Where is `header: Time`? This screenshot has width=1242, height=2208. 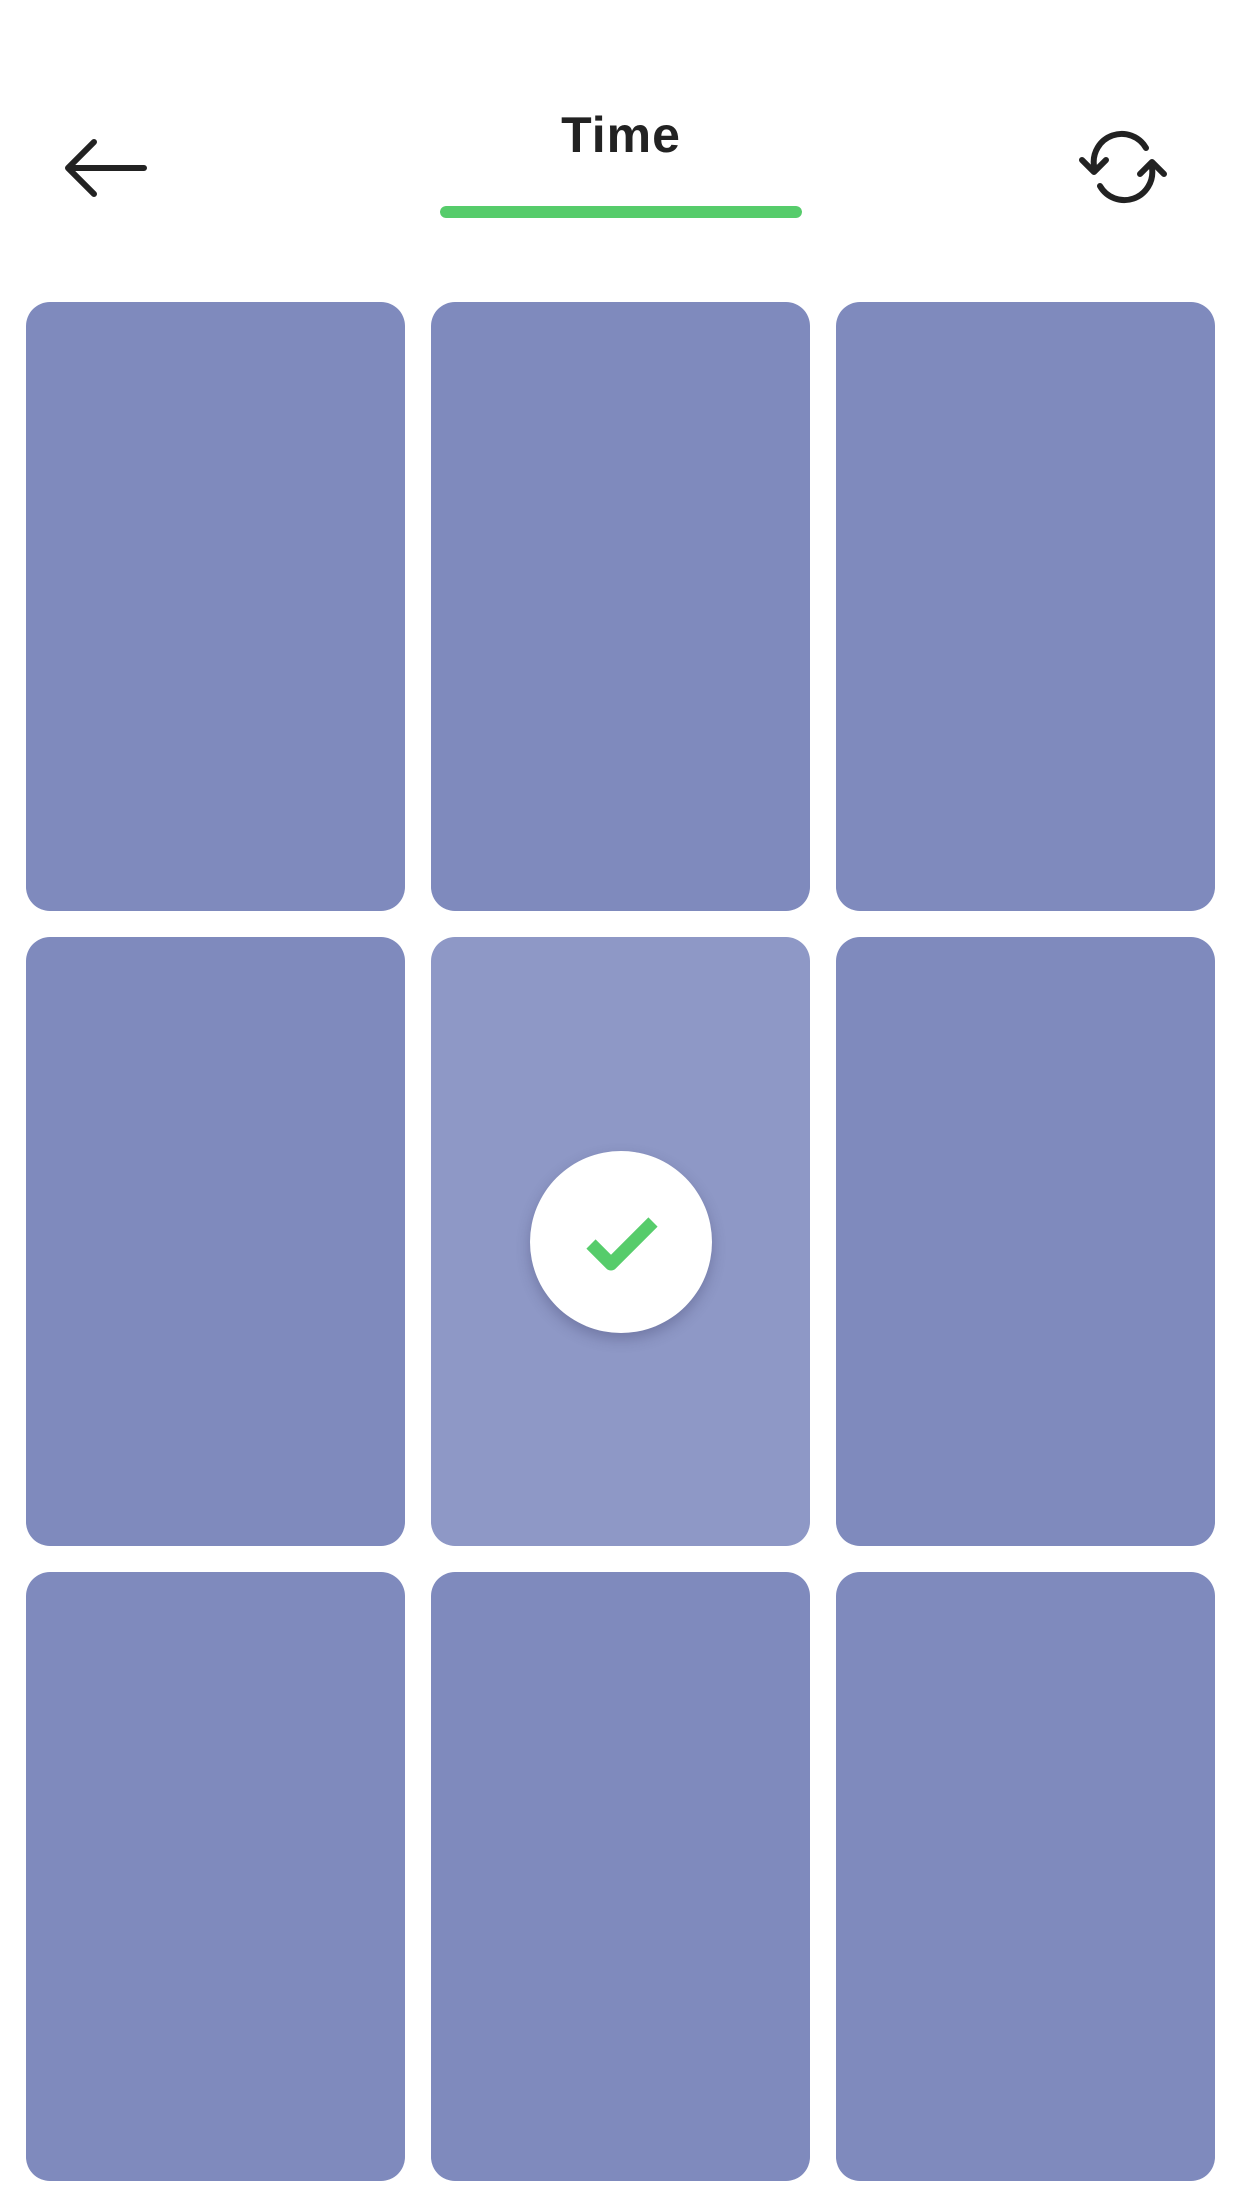 header: Time is located at coordinates (621, 130).